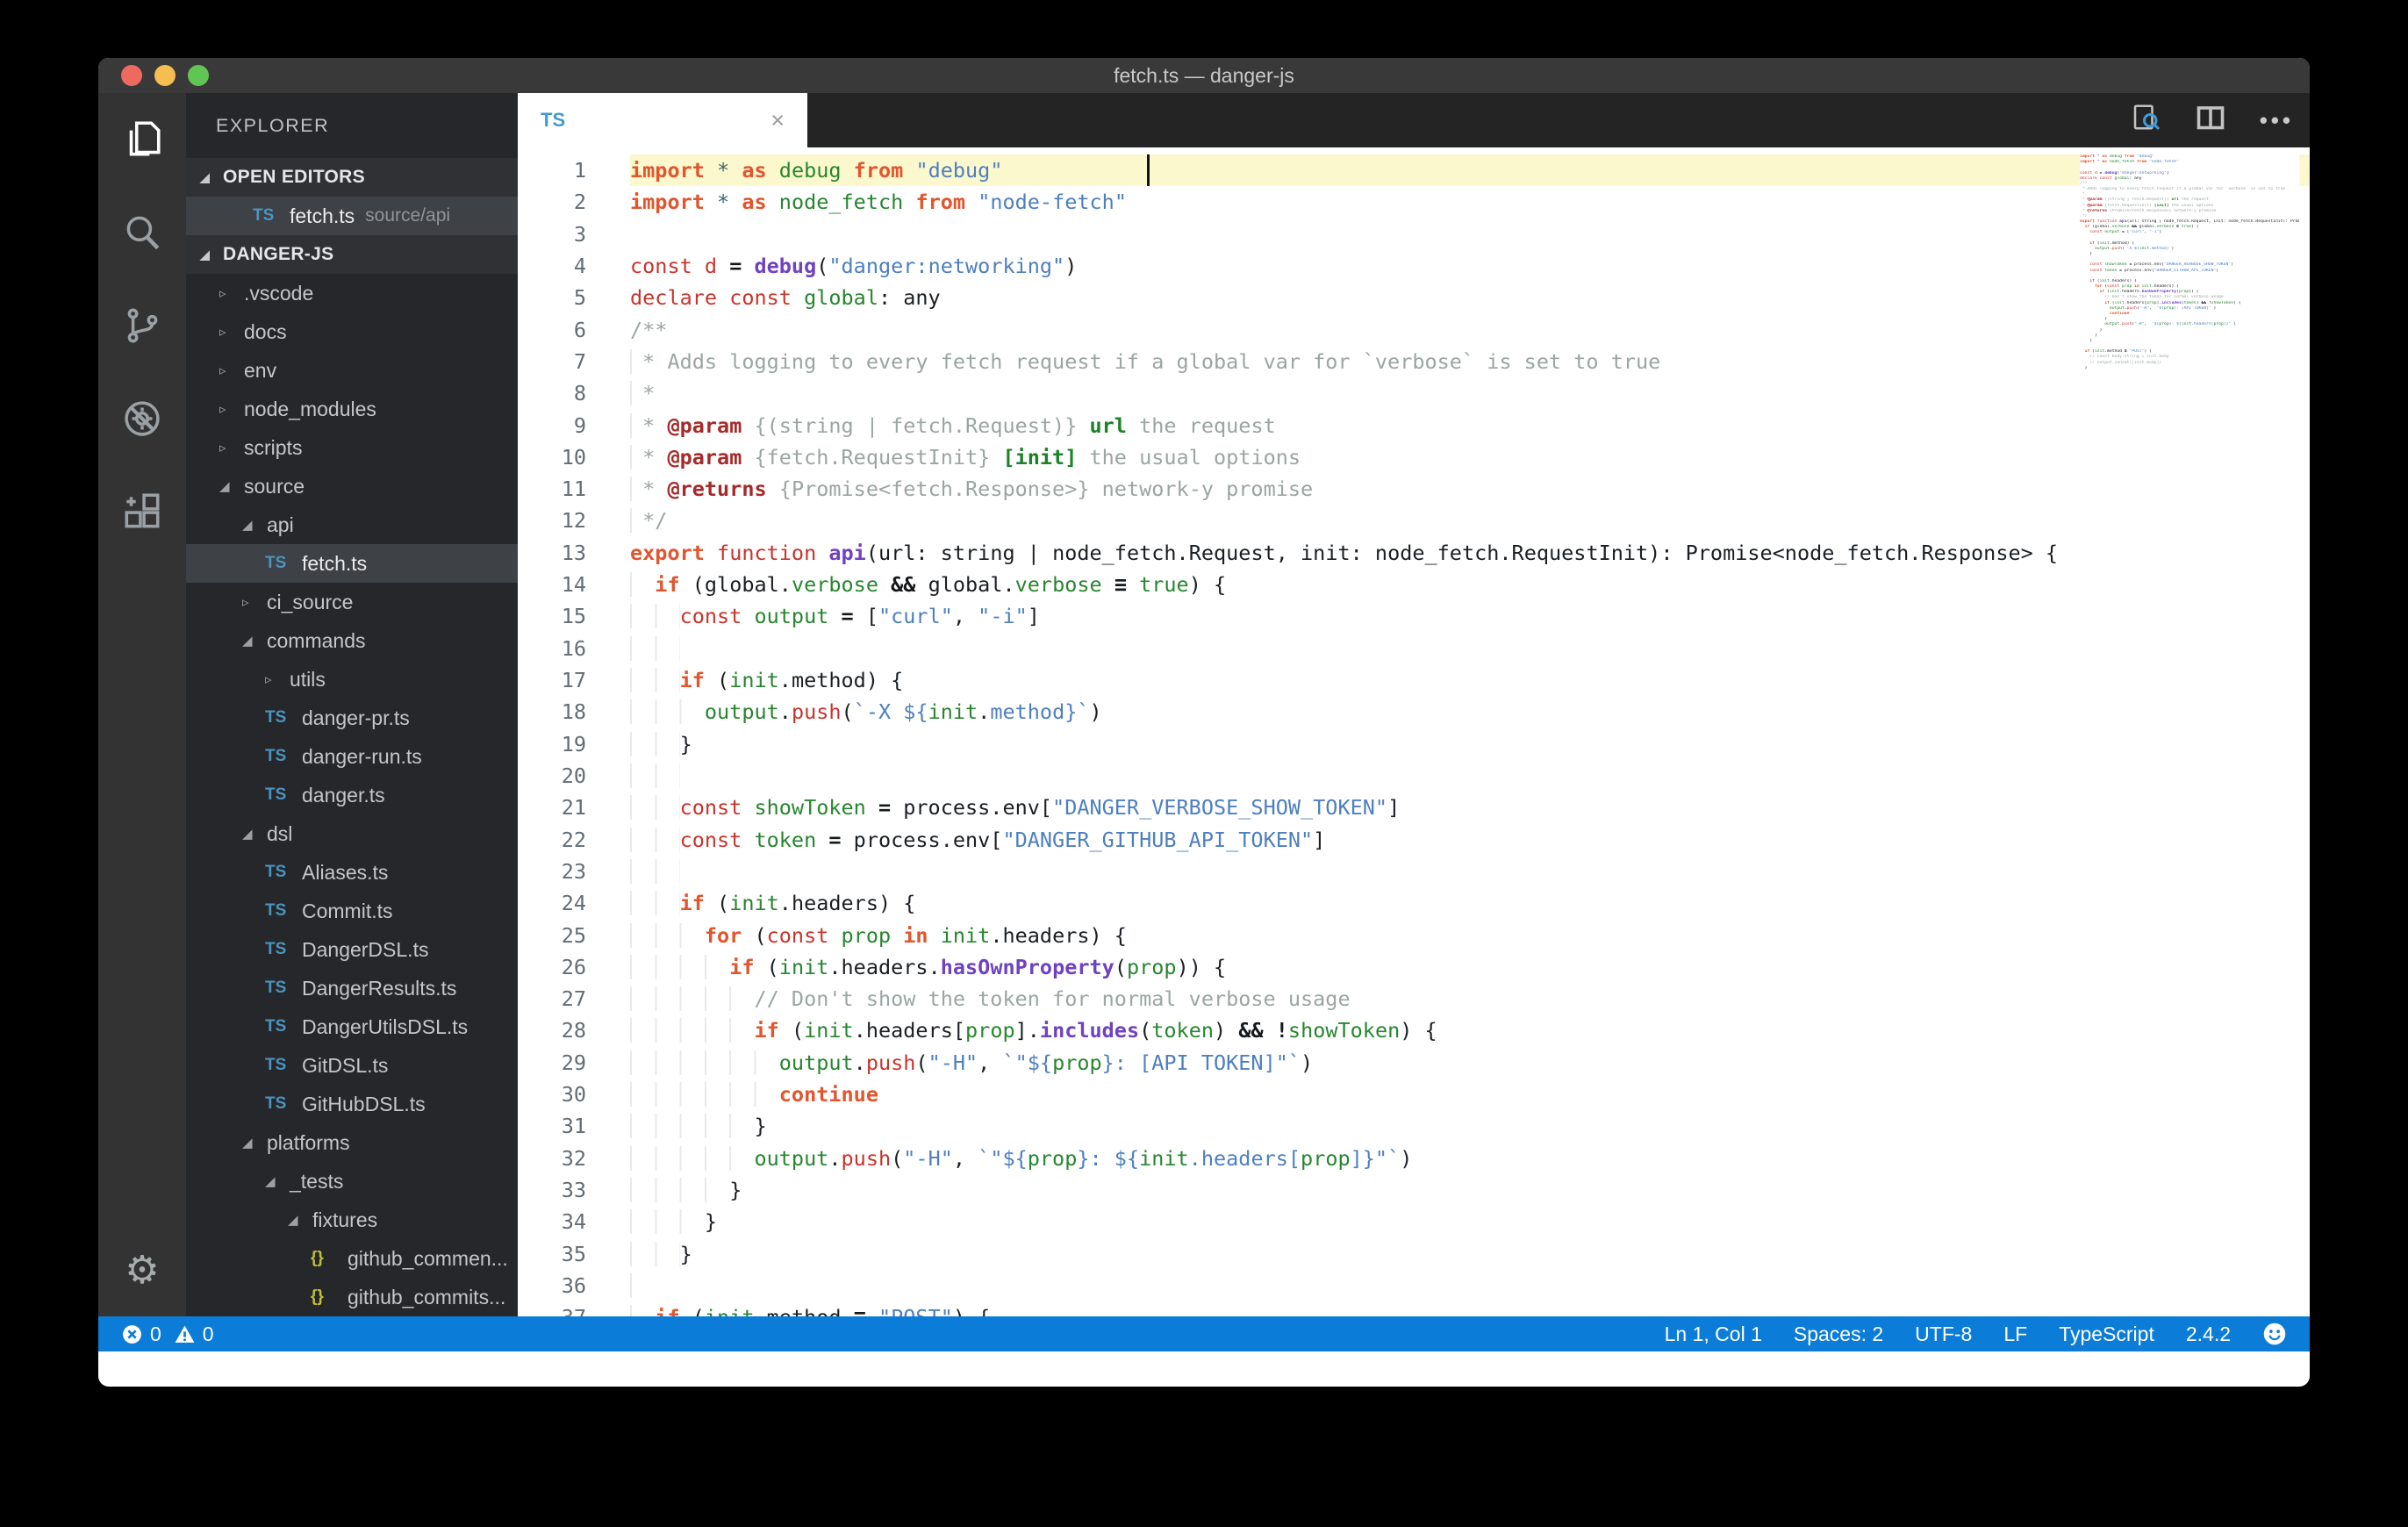 The image size is (2408, 1527). What do you see at coordinates (142, 512) in the screenshot?
I see `extensions-icon` at bounding box center [142, 512].